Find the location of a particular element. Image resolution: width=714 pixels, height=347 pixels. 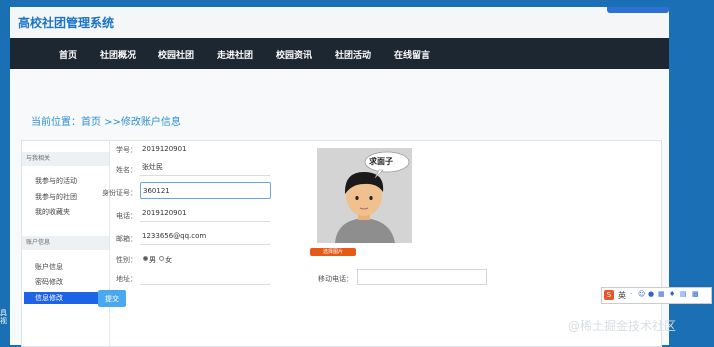

breadcrumb-prefix: 当前位置： is located at coordinates (56, 122).